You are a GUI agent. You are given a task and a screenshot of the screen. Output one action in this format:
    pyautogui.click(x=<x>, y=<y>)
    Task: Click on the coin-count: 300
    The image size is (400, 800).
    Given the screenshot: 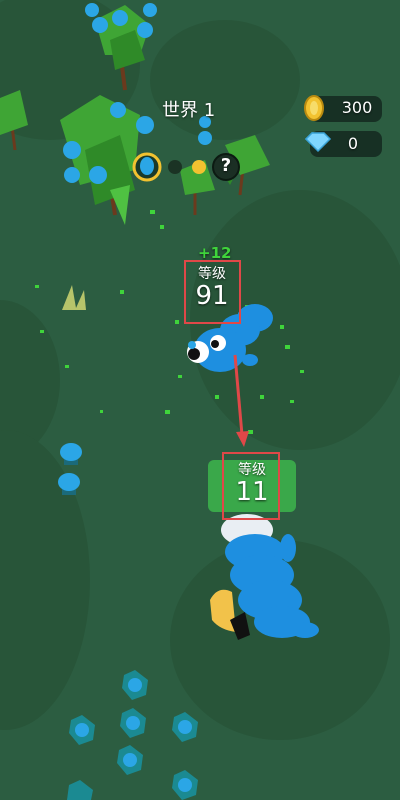 What is the action you would take?
    pyautogui.click(x=357, y=107)
    